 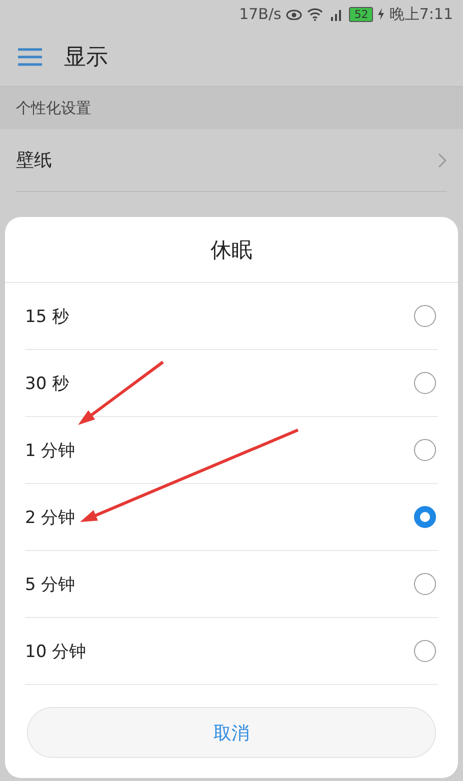 What do you see at coordinates (294, 14) in the screenshot?
I see `eye-icon` at bounding box center [294, 14].